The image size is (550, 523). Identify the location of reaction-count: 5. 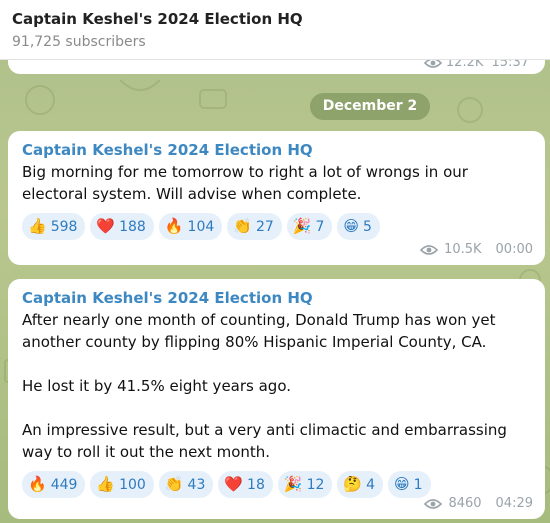
(367, 226).